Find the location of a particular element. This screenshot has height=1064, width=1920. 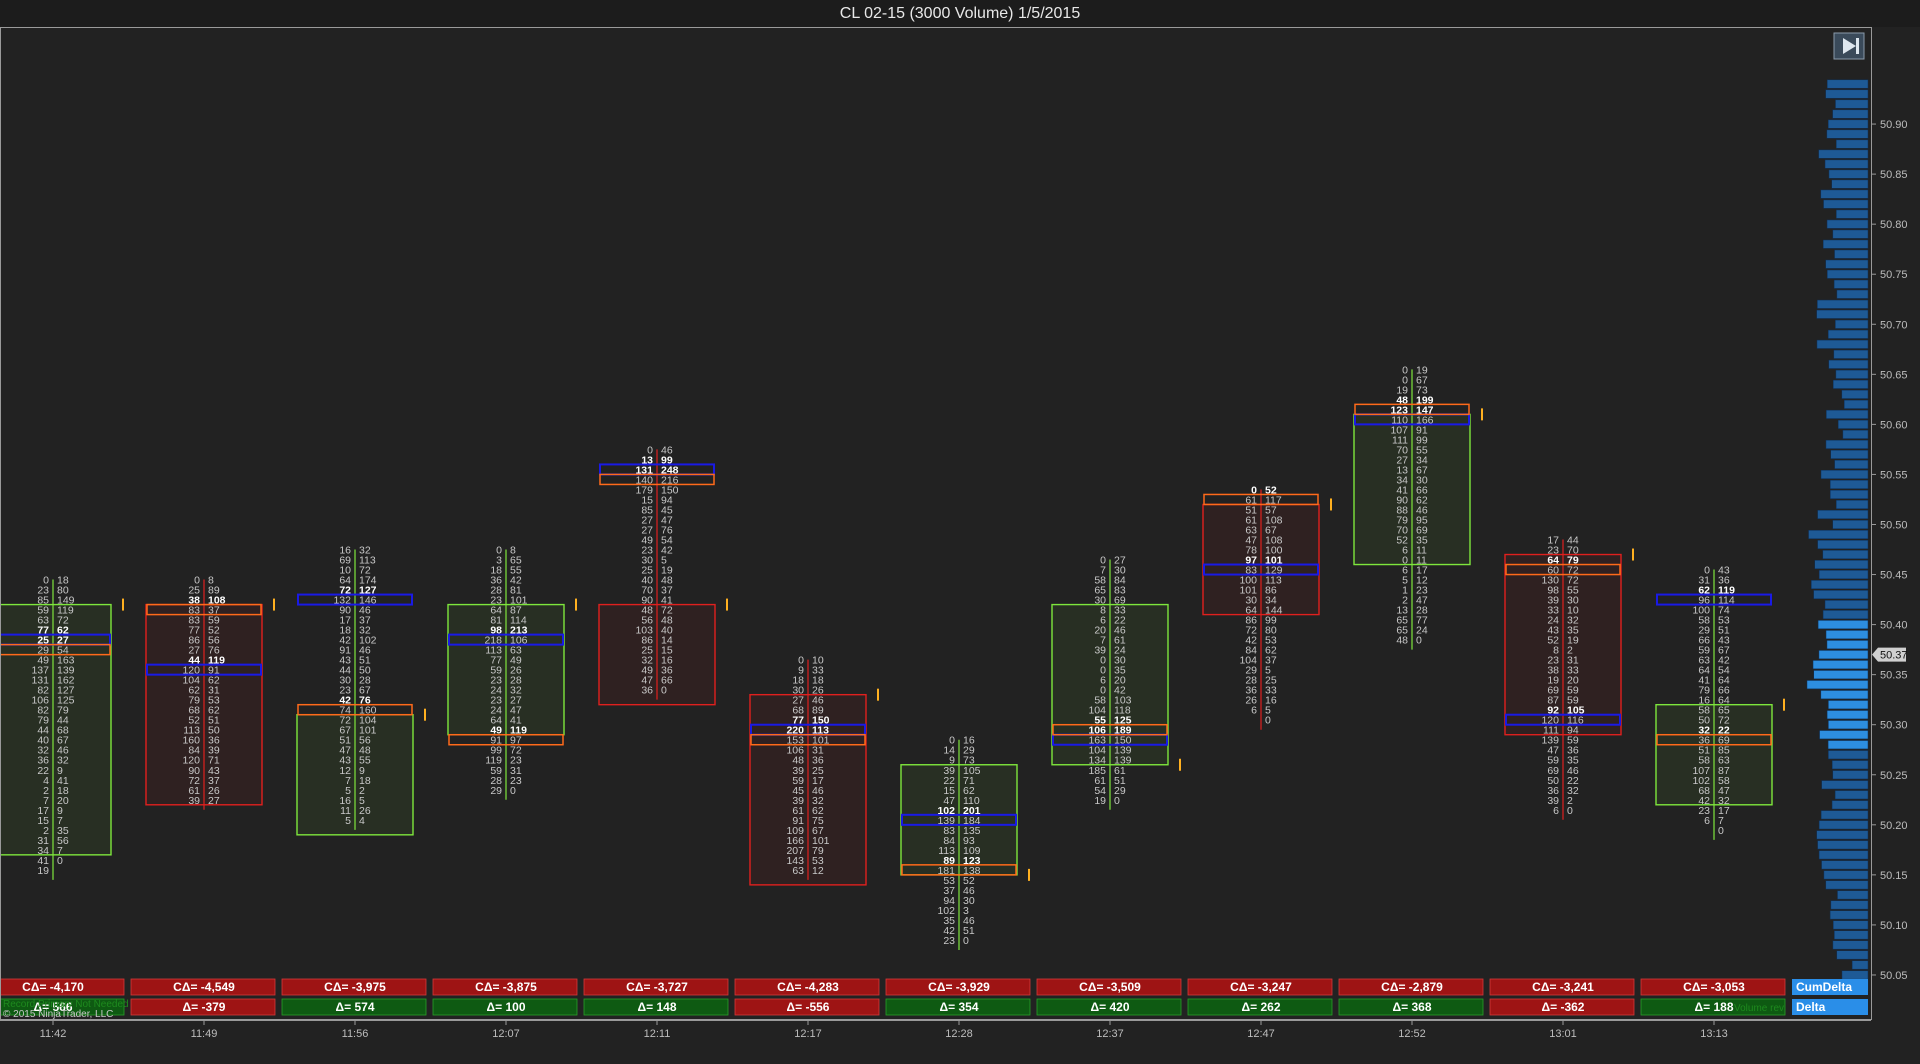

cum-delta-value: CΔ= -3,247 is located at coordinates (1261, 987).